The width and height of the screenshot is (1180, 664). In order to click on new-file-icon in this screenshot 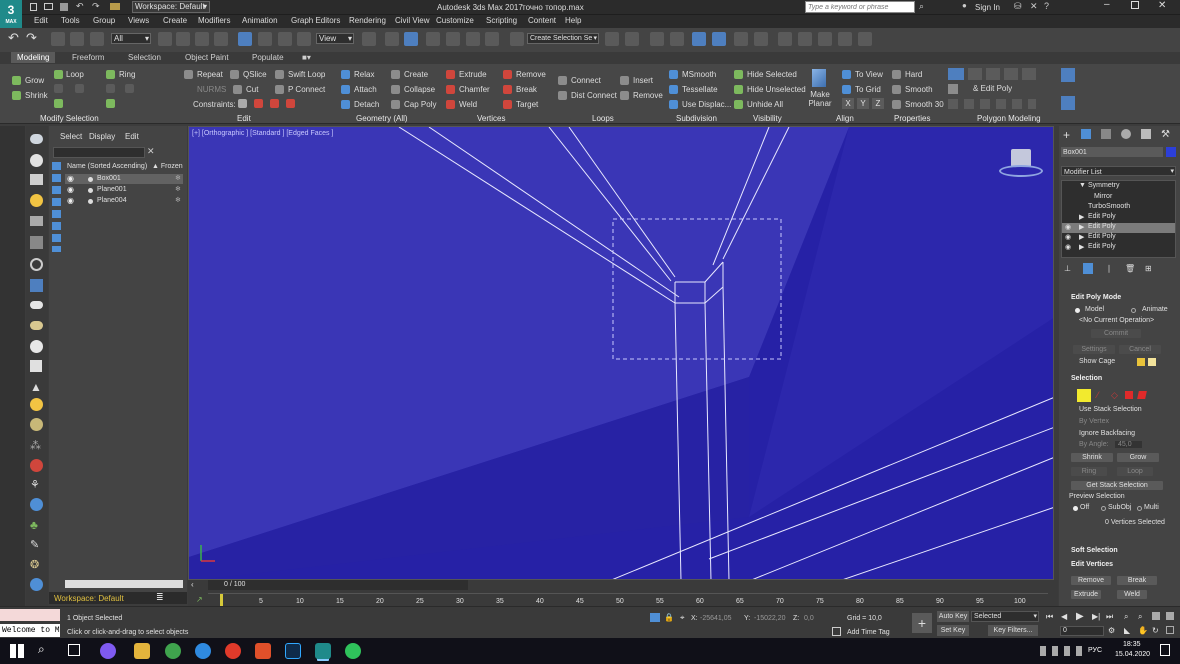, I will do `click(33, 7)`.